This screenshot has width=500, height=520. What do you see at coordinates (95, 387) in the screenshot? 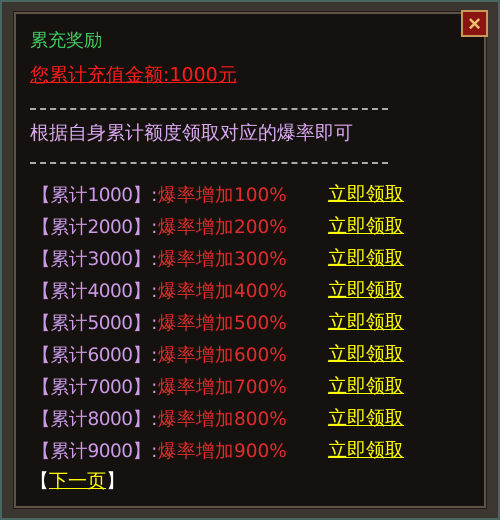
I see `tier-label: 【累计7000】:` at bounding box center [95, 387].